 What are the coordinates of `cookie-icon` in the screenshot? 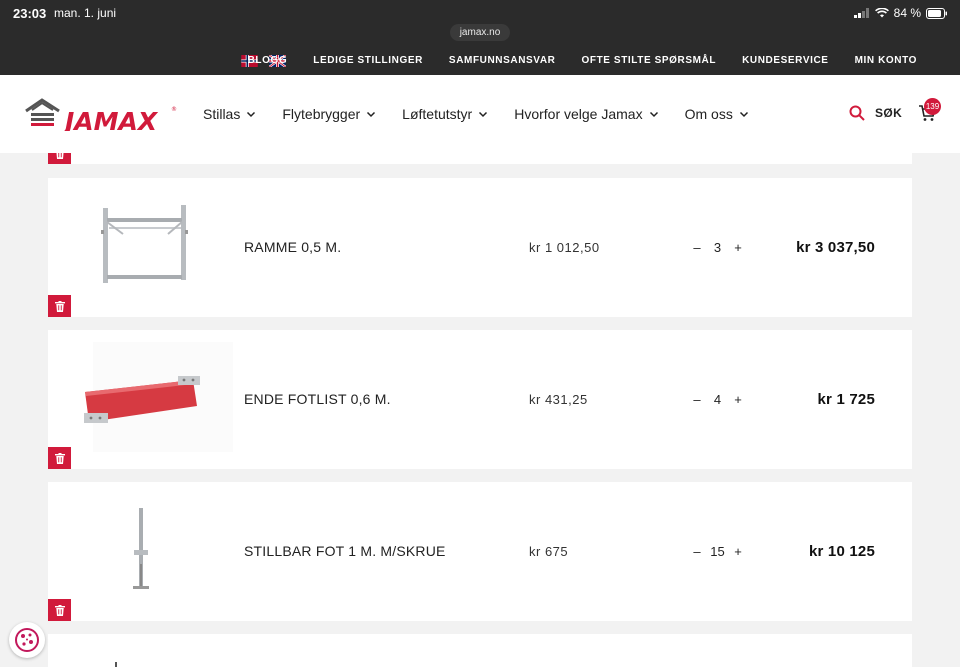 It's located at (27, 640).